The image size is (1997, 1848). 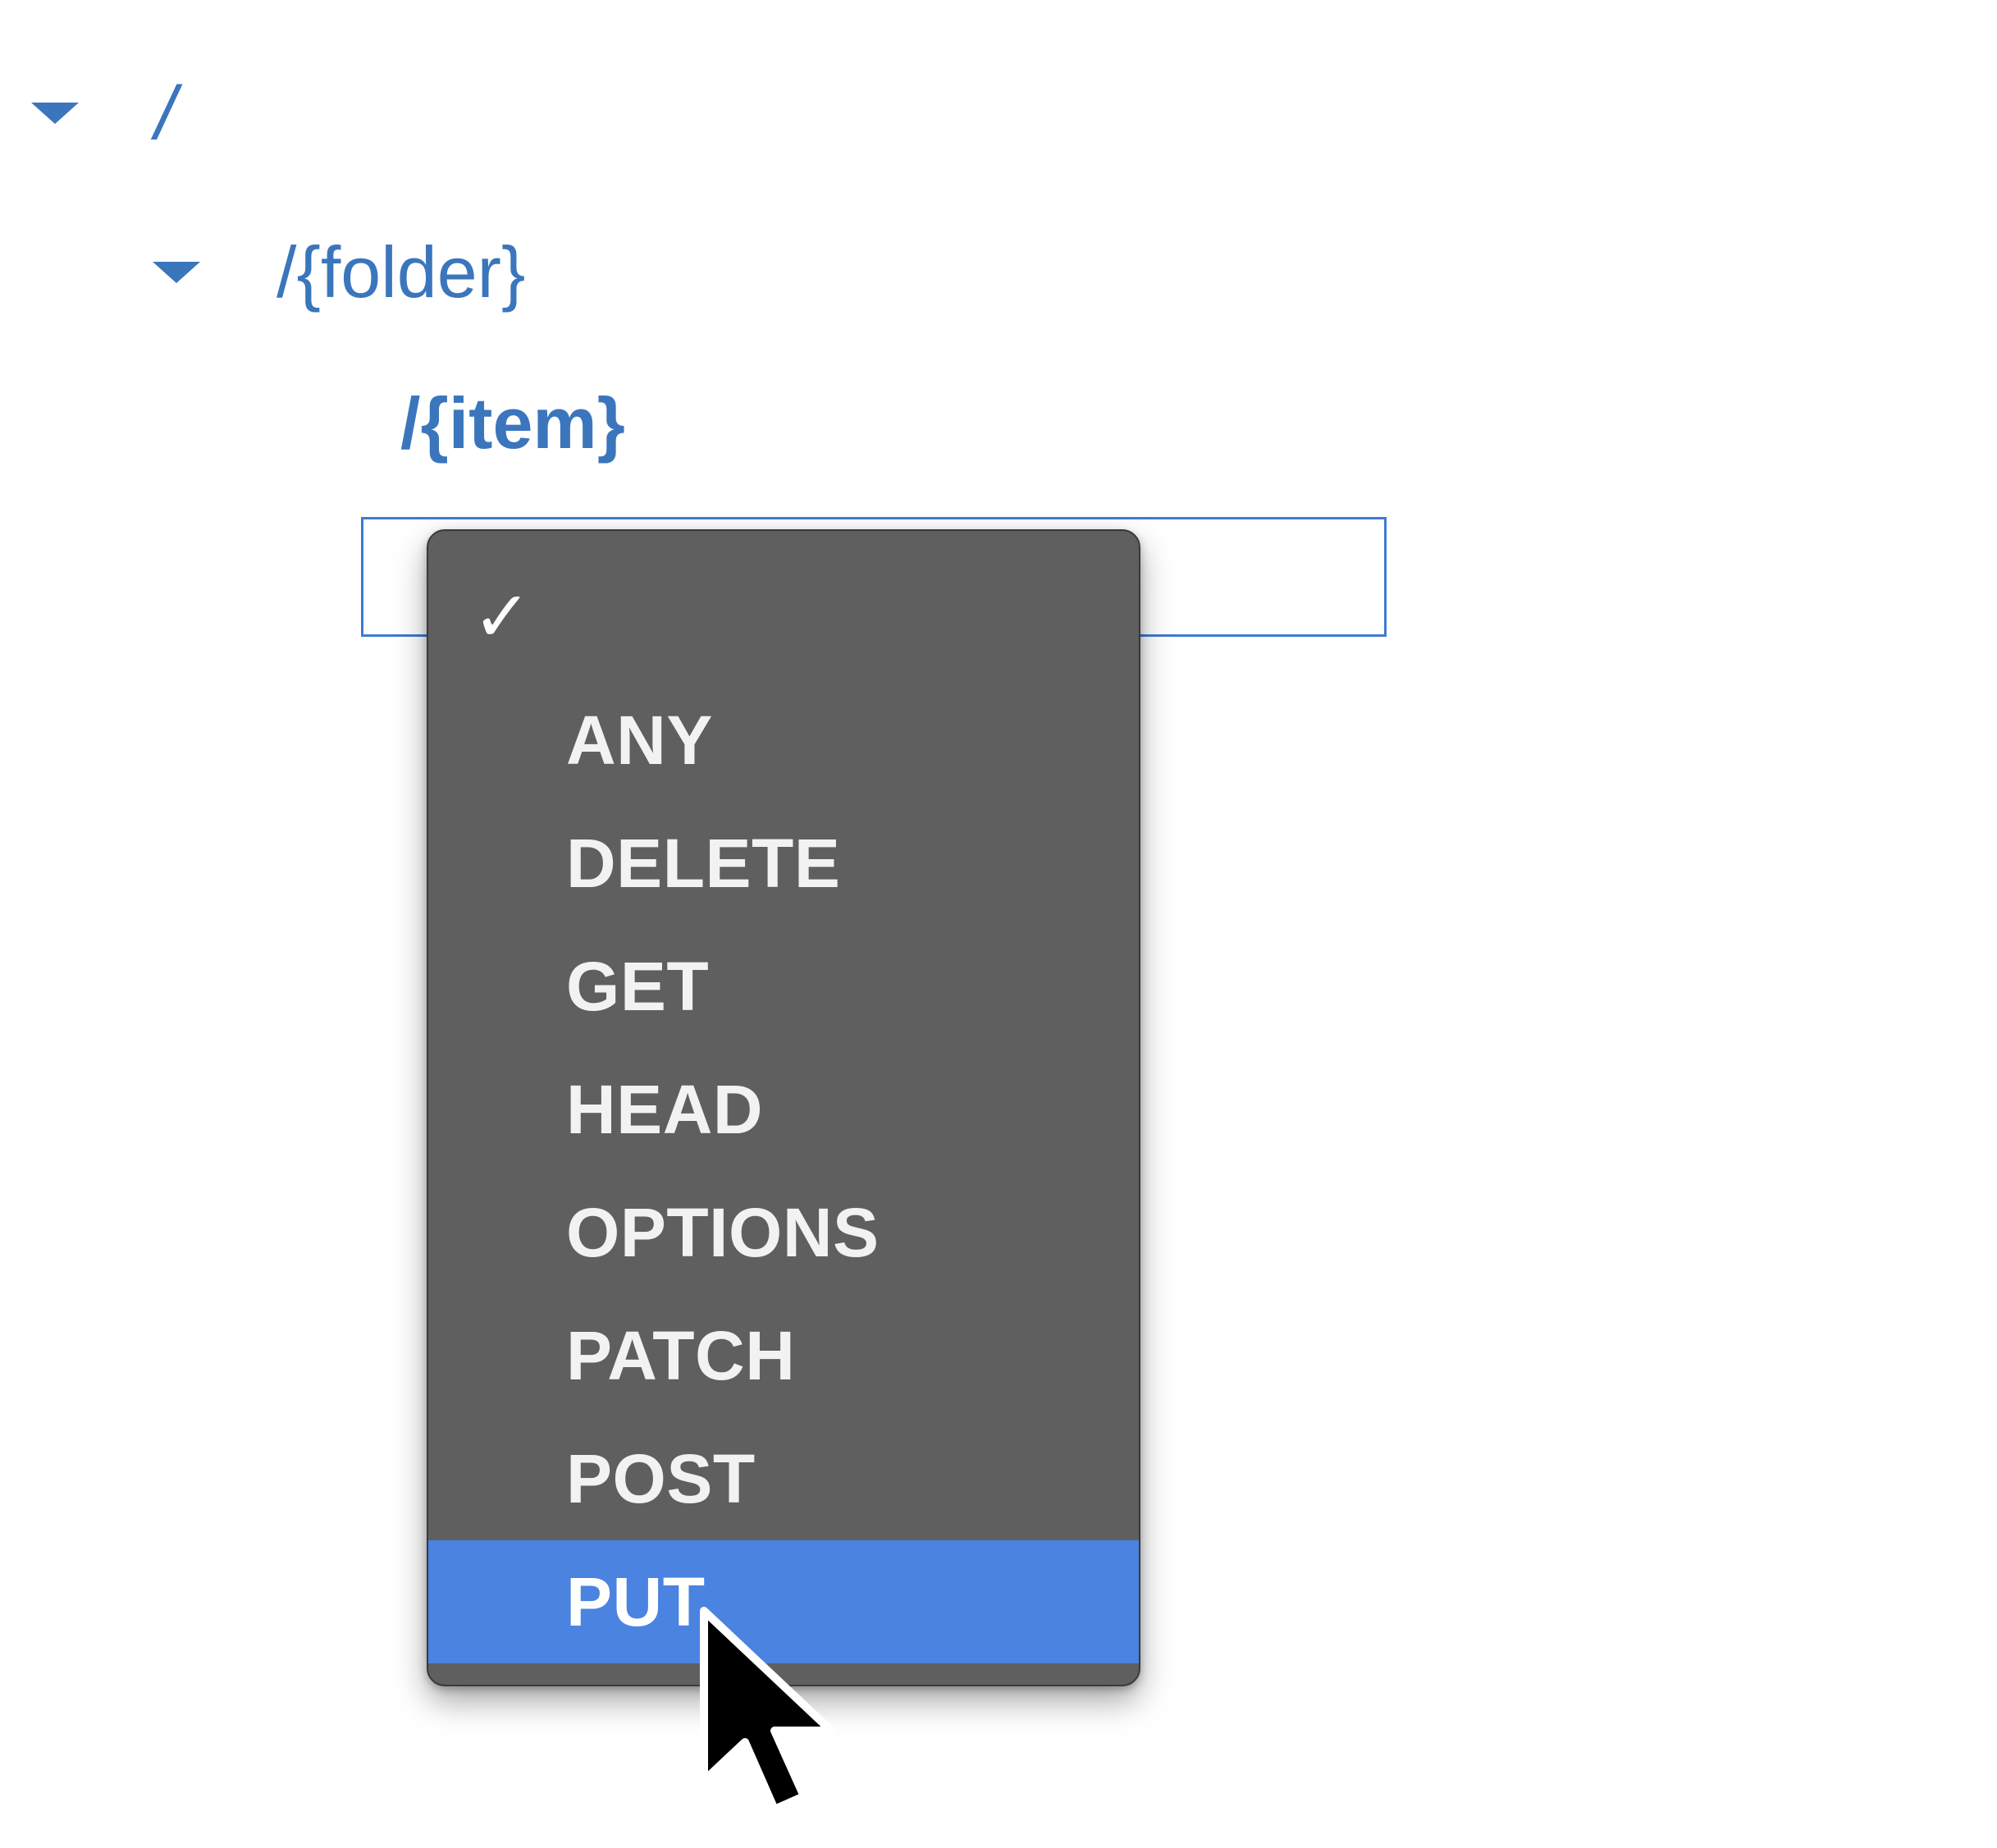 I want to click on tree-node-label: /{item}, so click(x=512, y=424).